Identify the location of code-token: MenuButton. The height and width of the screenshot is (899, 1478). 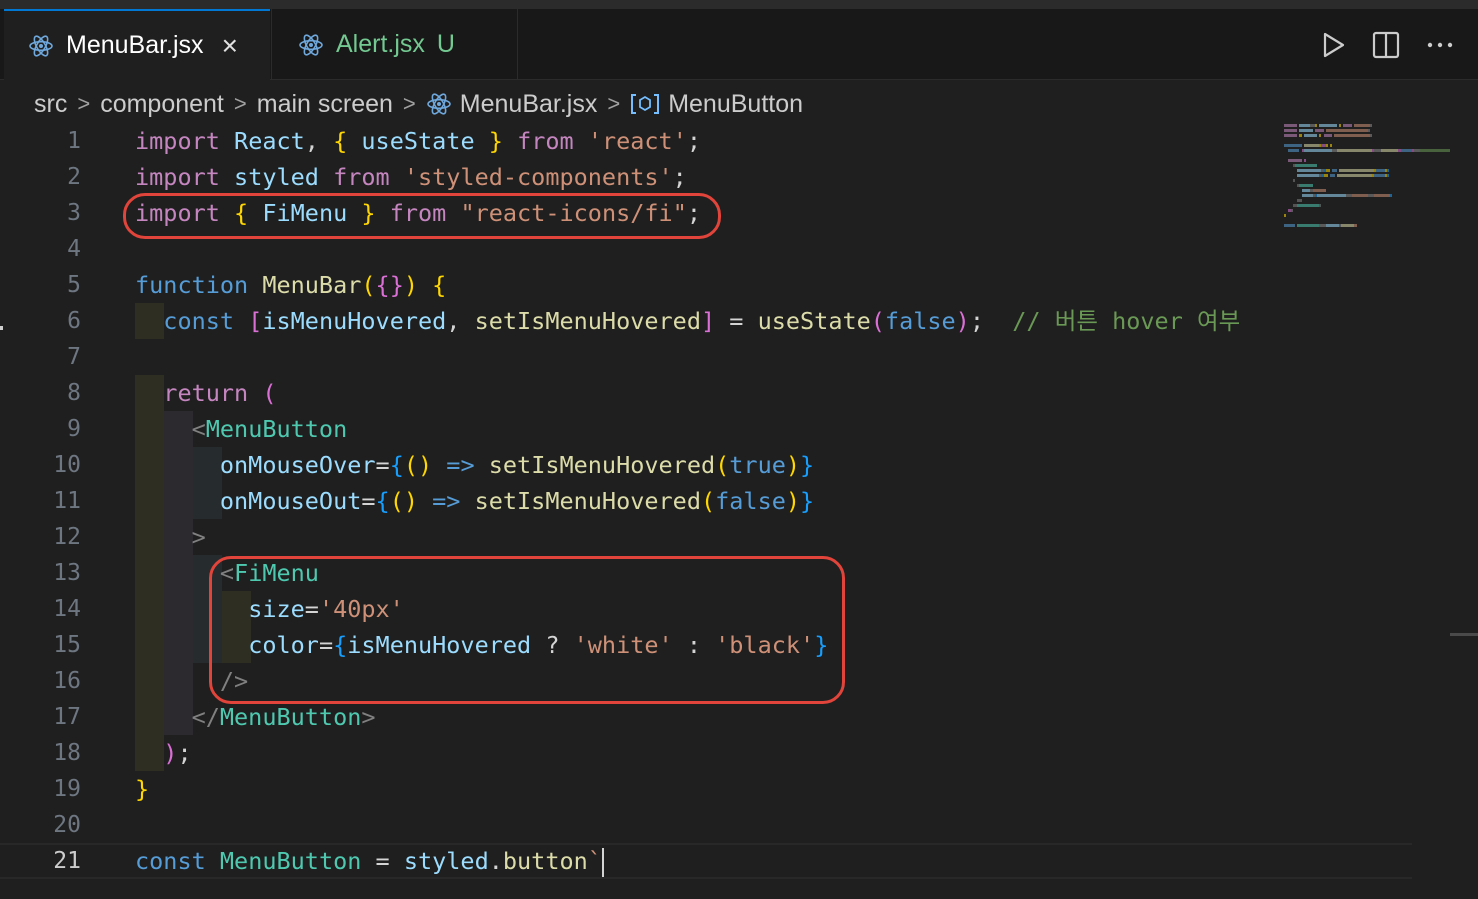
(276, 429).